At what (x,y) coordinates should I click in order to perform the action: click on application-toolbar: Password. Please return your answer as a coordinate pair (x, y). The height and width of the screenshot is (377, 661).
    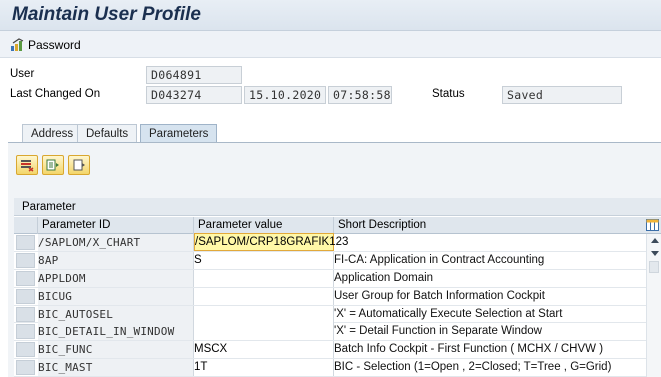
    Looking at the image, I should click on (330, 44).